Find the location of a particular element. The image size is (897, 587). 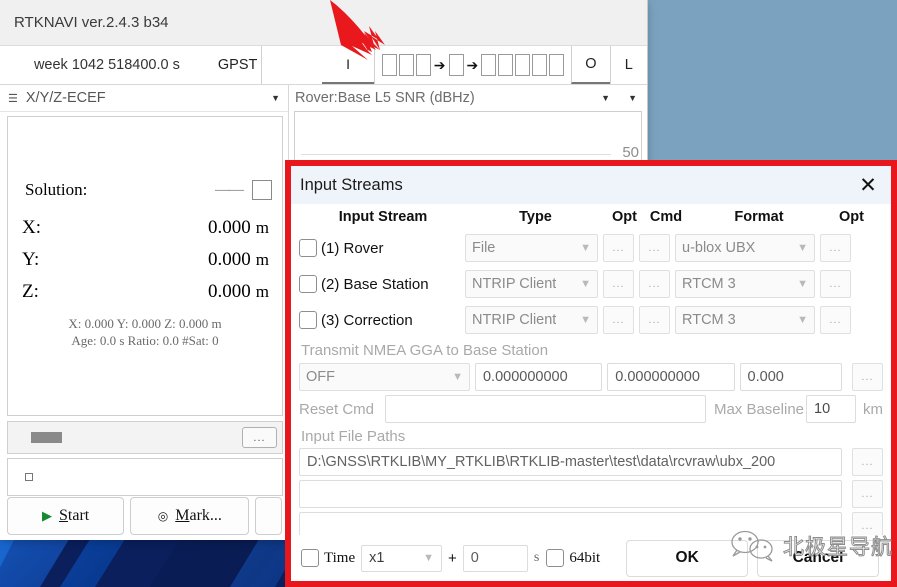

time-offset-input: 0 is located at coordinates (495, 558).